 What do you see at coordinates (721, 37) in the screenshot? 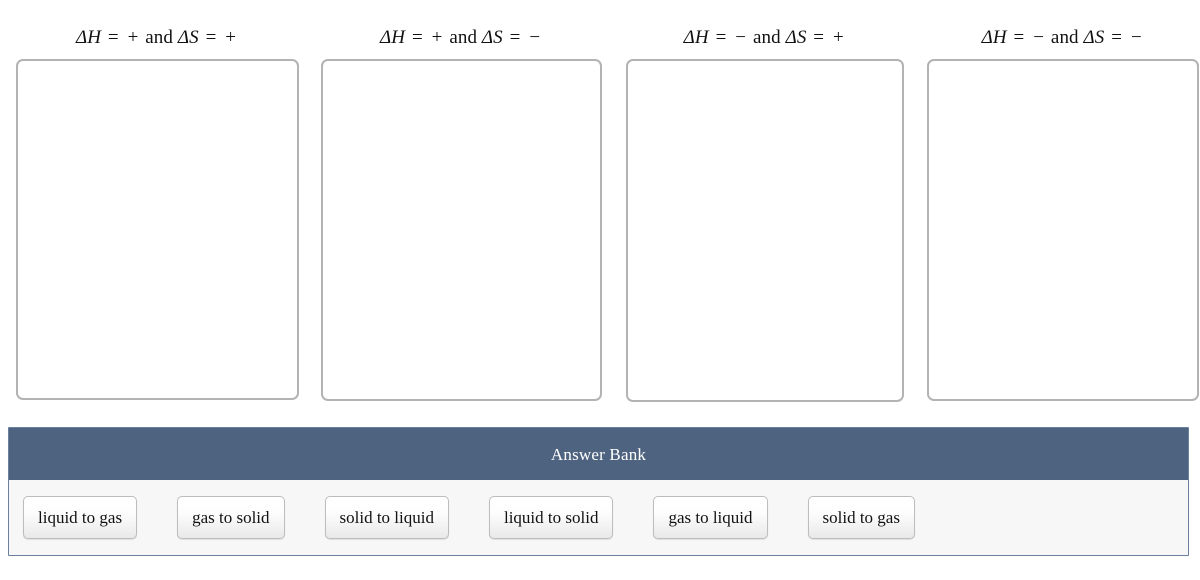
I see `equals-sign-3: =` at bounding box center [721, 37].